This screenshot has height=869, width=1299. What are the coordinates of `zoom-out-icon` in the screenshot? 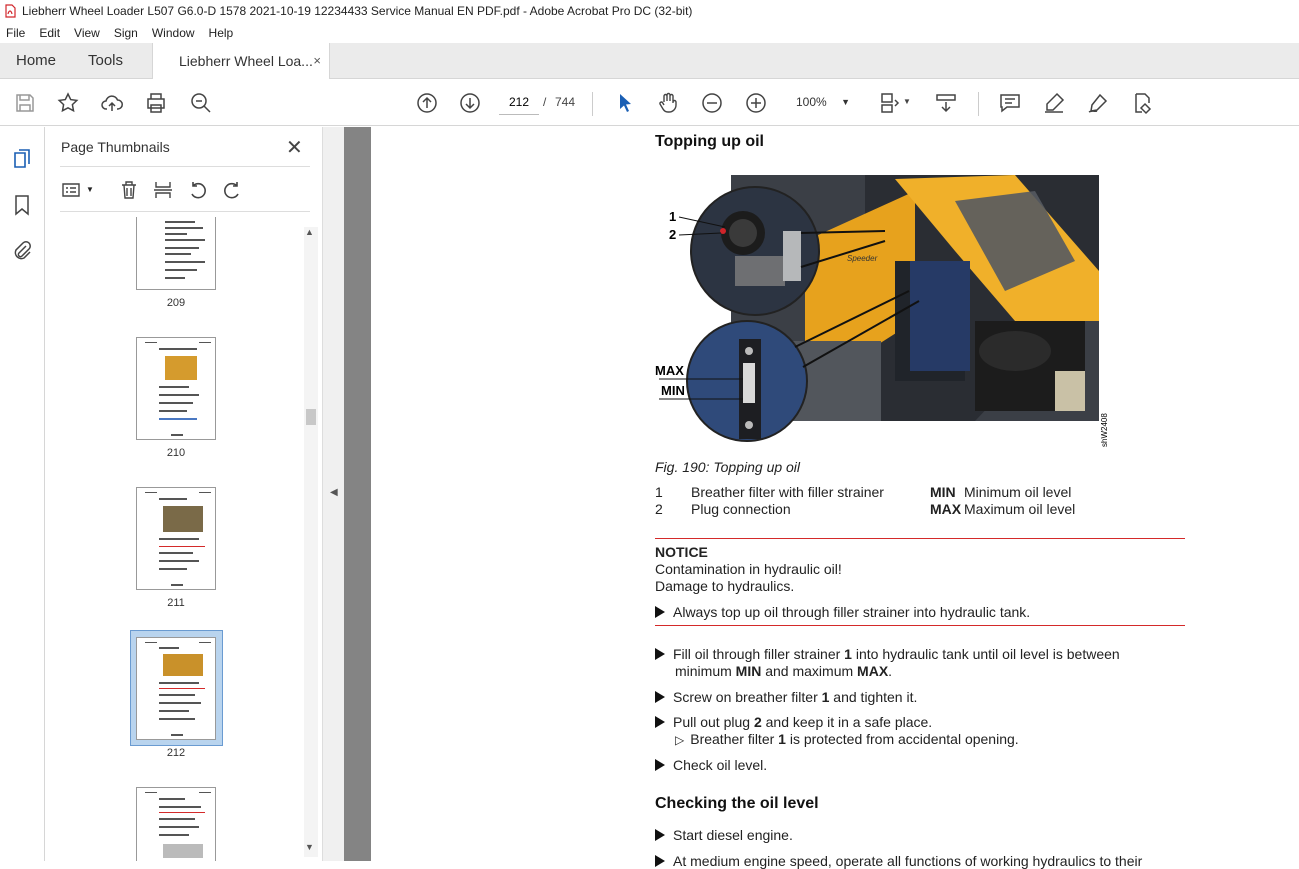 It's located at (712, 103).